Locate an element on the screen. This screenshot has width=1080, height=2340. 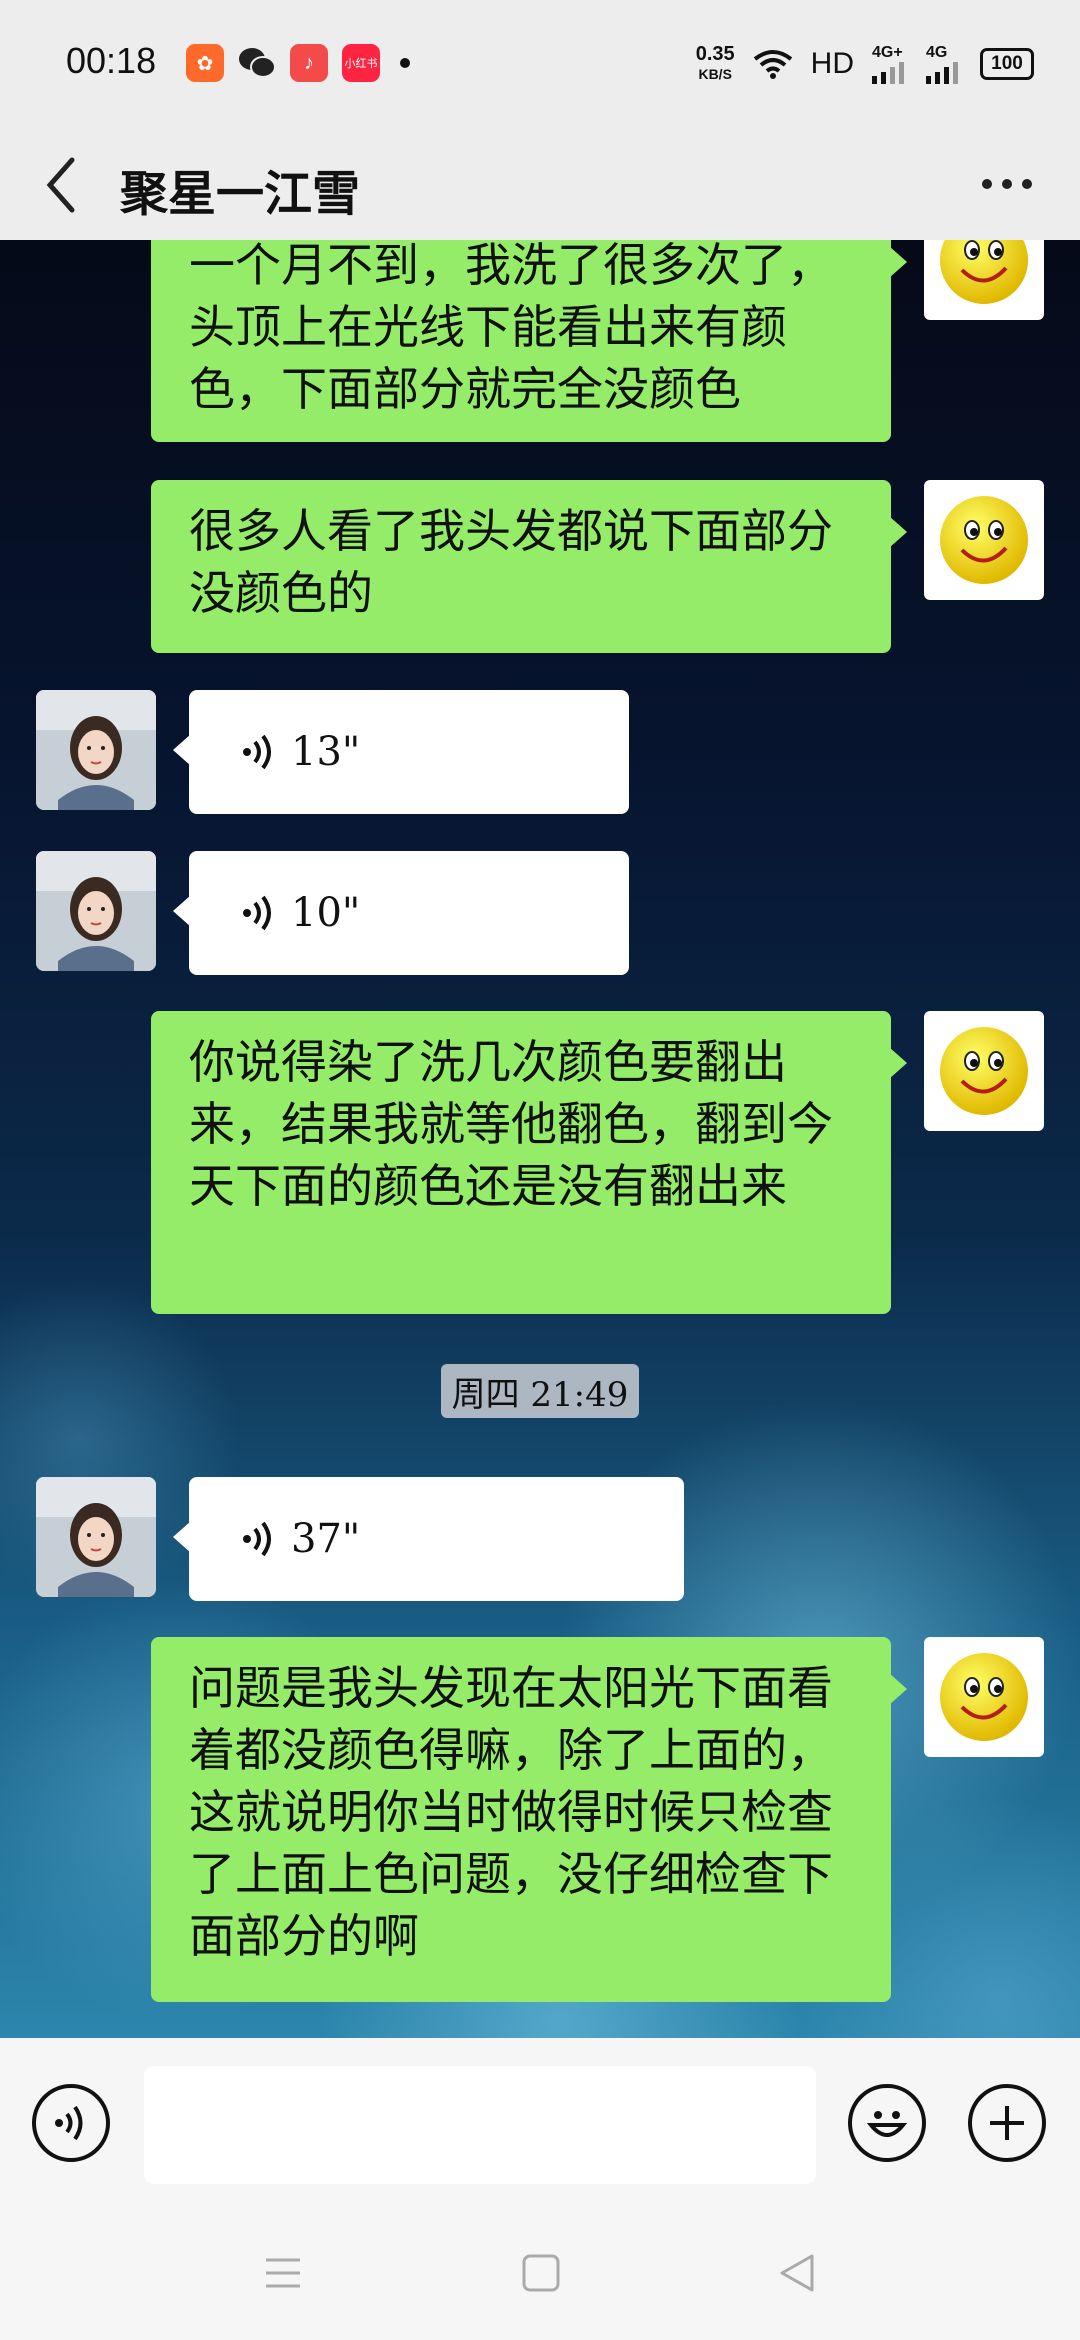
back-triangle-icon is located at coordinates (797, 2273).